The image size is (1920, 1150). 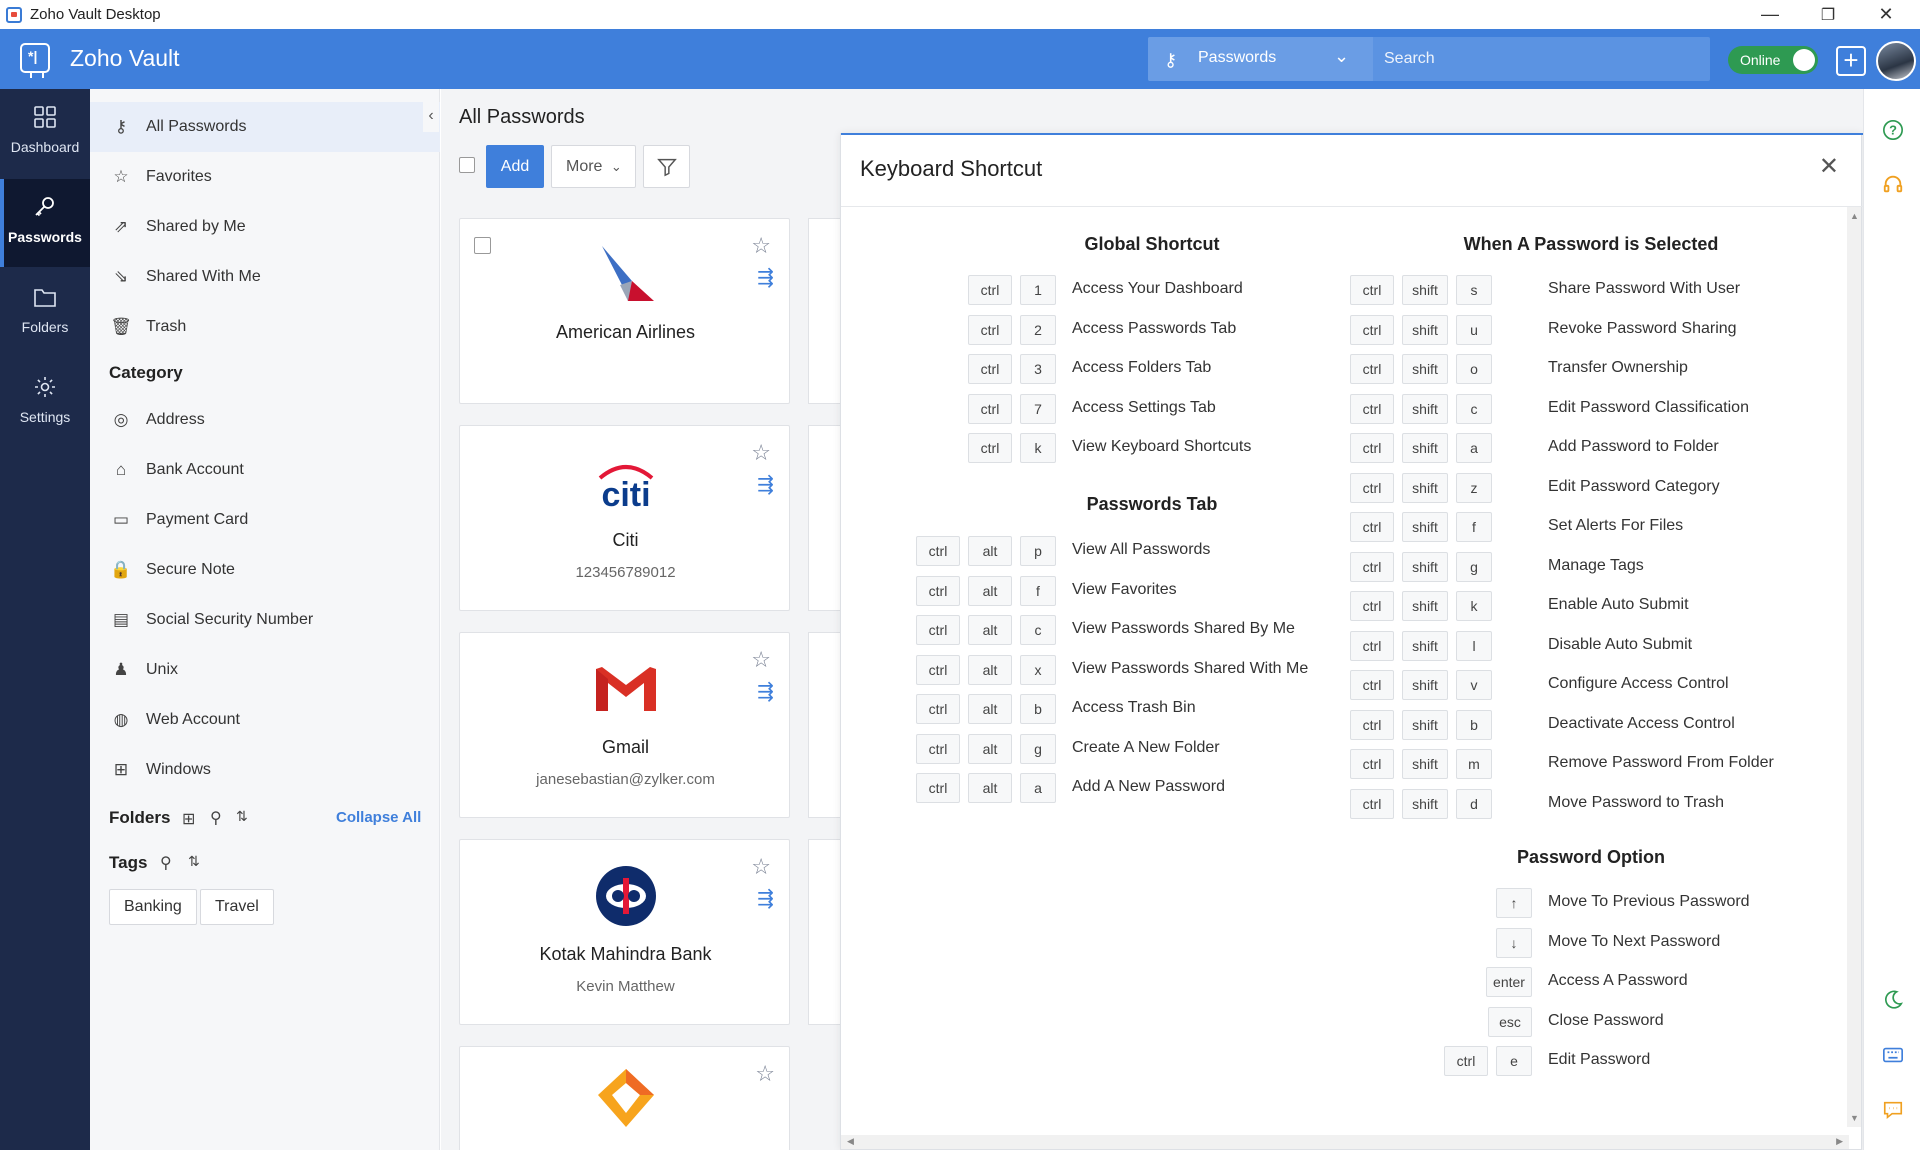 I want to click on add-password-button: Add, so click(x=515, y=166).